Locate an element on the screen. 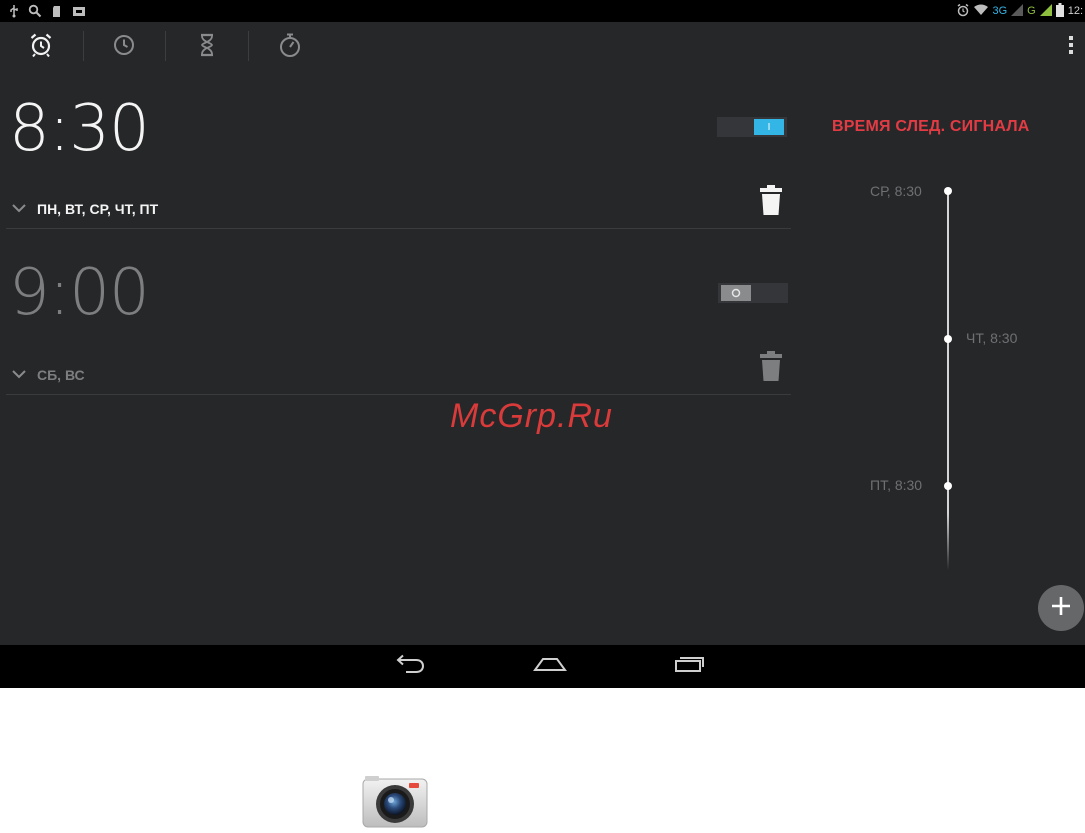 Image resolution: width=1085 pixels, height=833 pixels. alarm-item: 9:00 СБ, ВС is located at coordinates (397, 312).